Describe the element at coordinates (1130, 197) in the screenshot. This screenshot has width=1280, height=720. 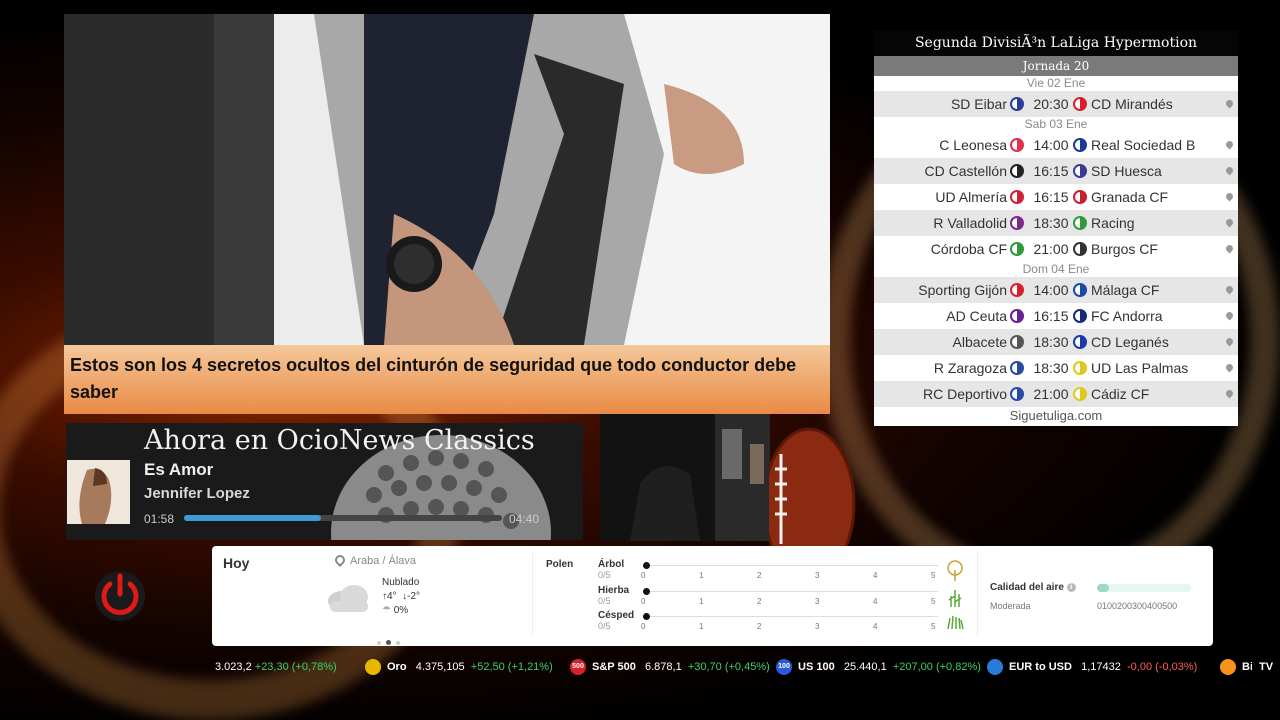
I see `away-team: Granada CF` at that location.